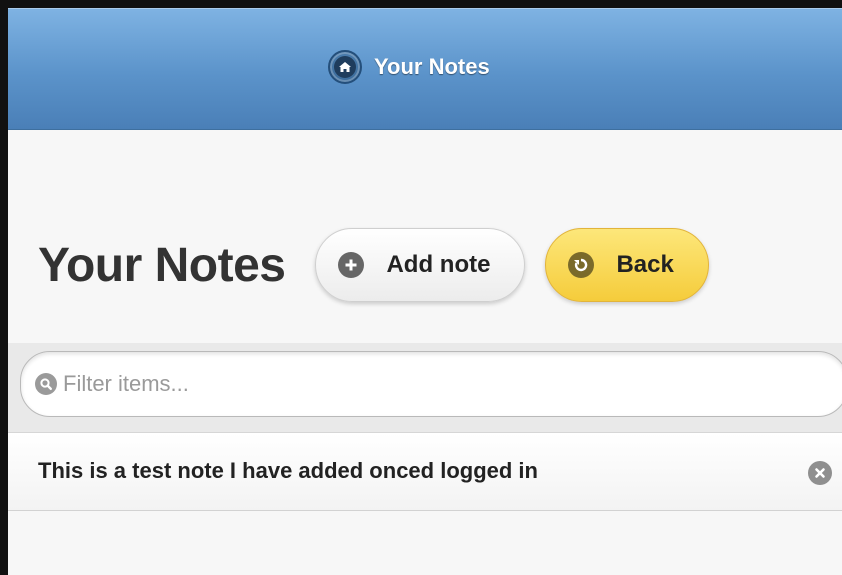 This screenshot has height=575, width=842. What do you see at coordinates (438, 264) in the screenshot?
I see `add-note-label: Add note` at bounding box center [438, 264].